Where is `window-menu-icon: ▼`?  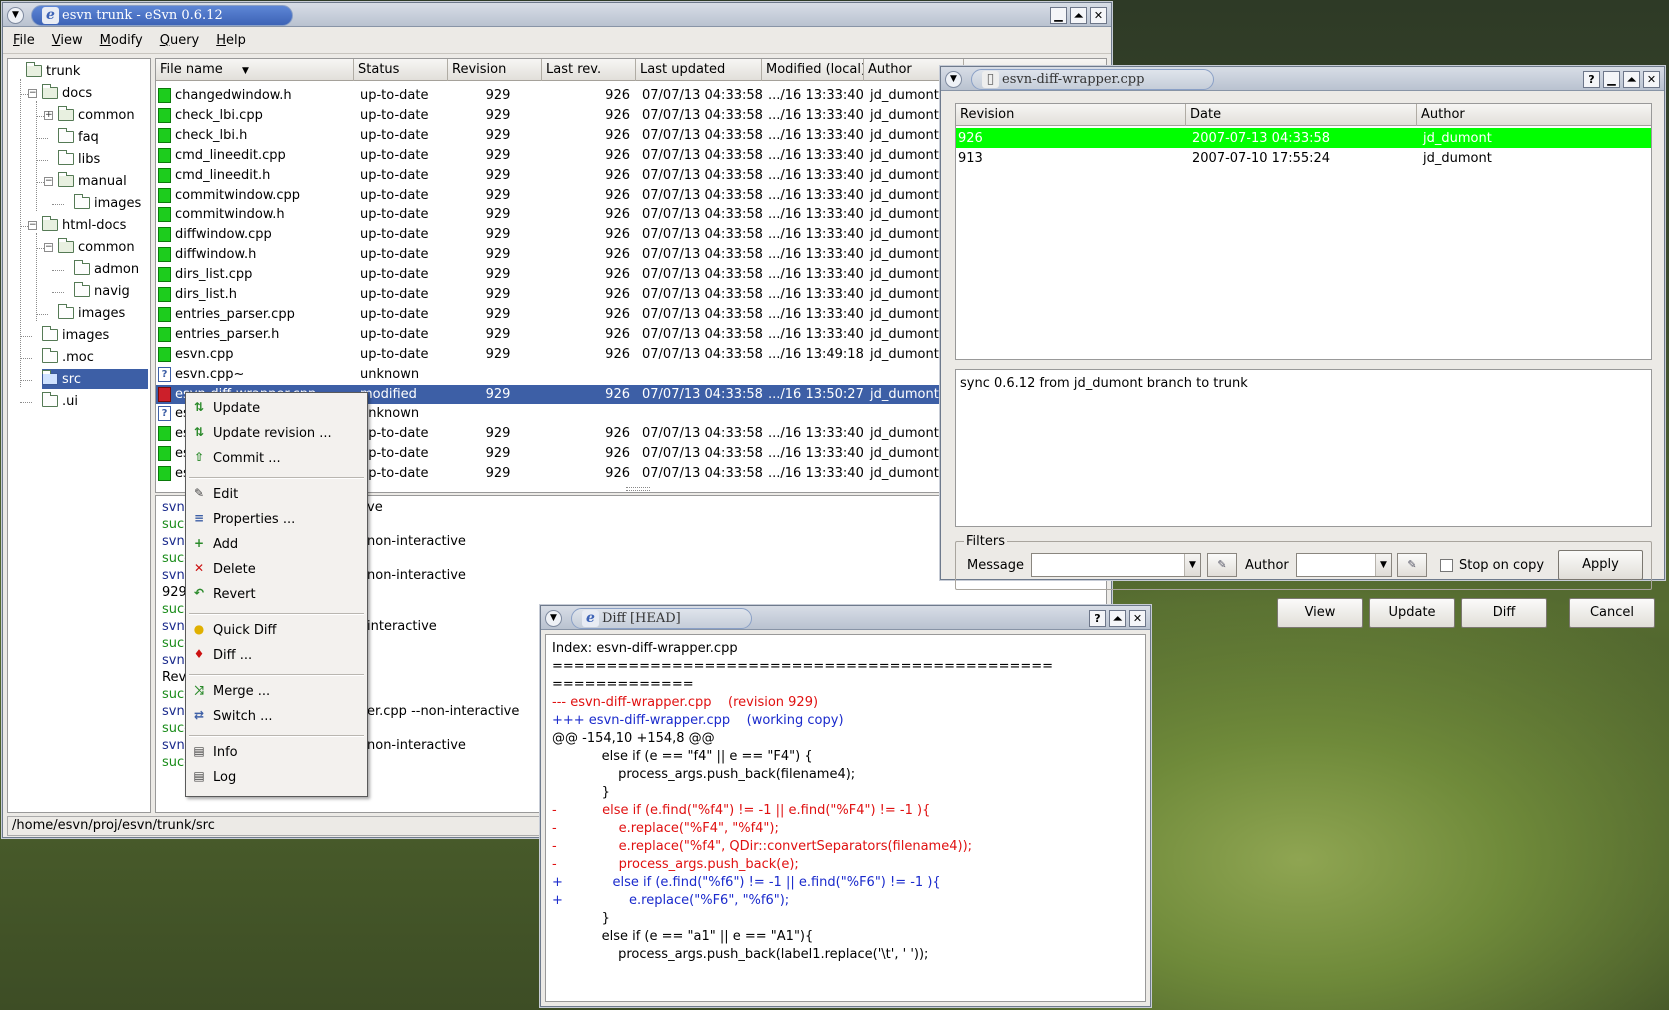 window-menu-icon: ▼ is located at coordinates (15, 15).